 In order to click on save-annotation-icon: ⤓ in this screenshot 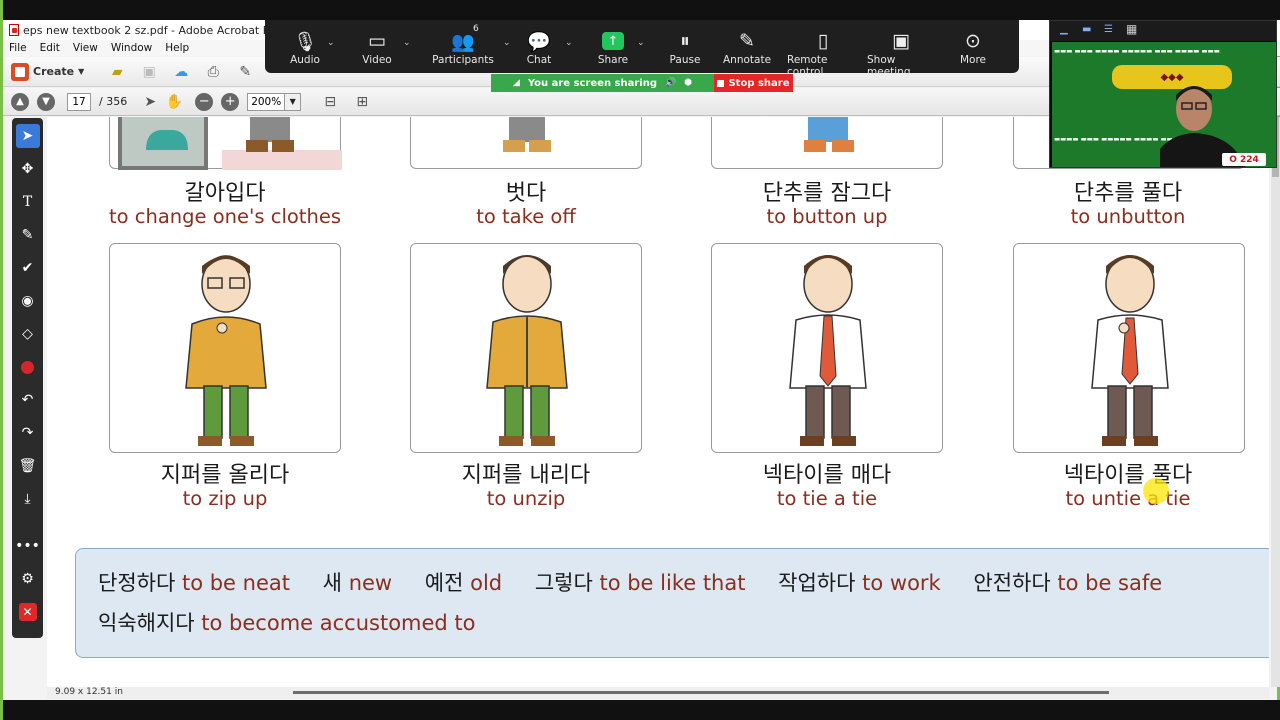, I will do `click(28, 499)`.